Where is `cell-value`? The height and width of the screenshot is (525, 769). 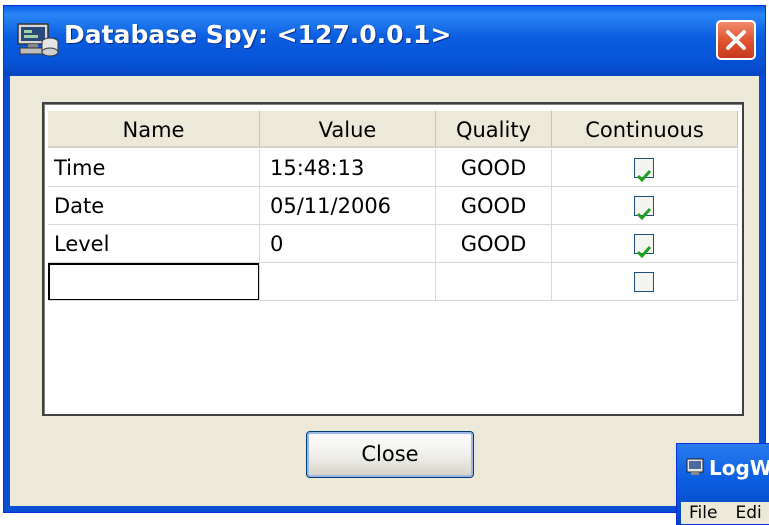 cell-value is located at coordinates (348, 282).